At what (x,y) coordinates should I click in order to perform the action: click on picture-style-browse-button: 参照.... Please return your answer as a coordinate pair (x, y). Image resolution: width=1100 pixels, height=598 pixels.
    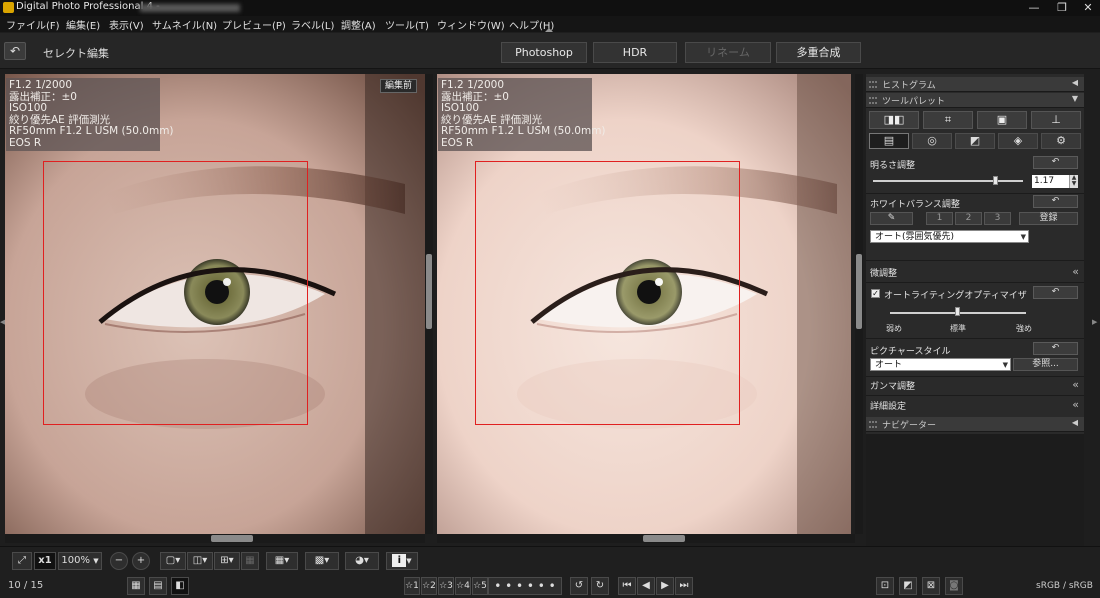
    Looking at the image, I should click on (1045, 364).